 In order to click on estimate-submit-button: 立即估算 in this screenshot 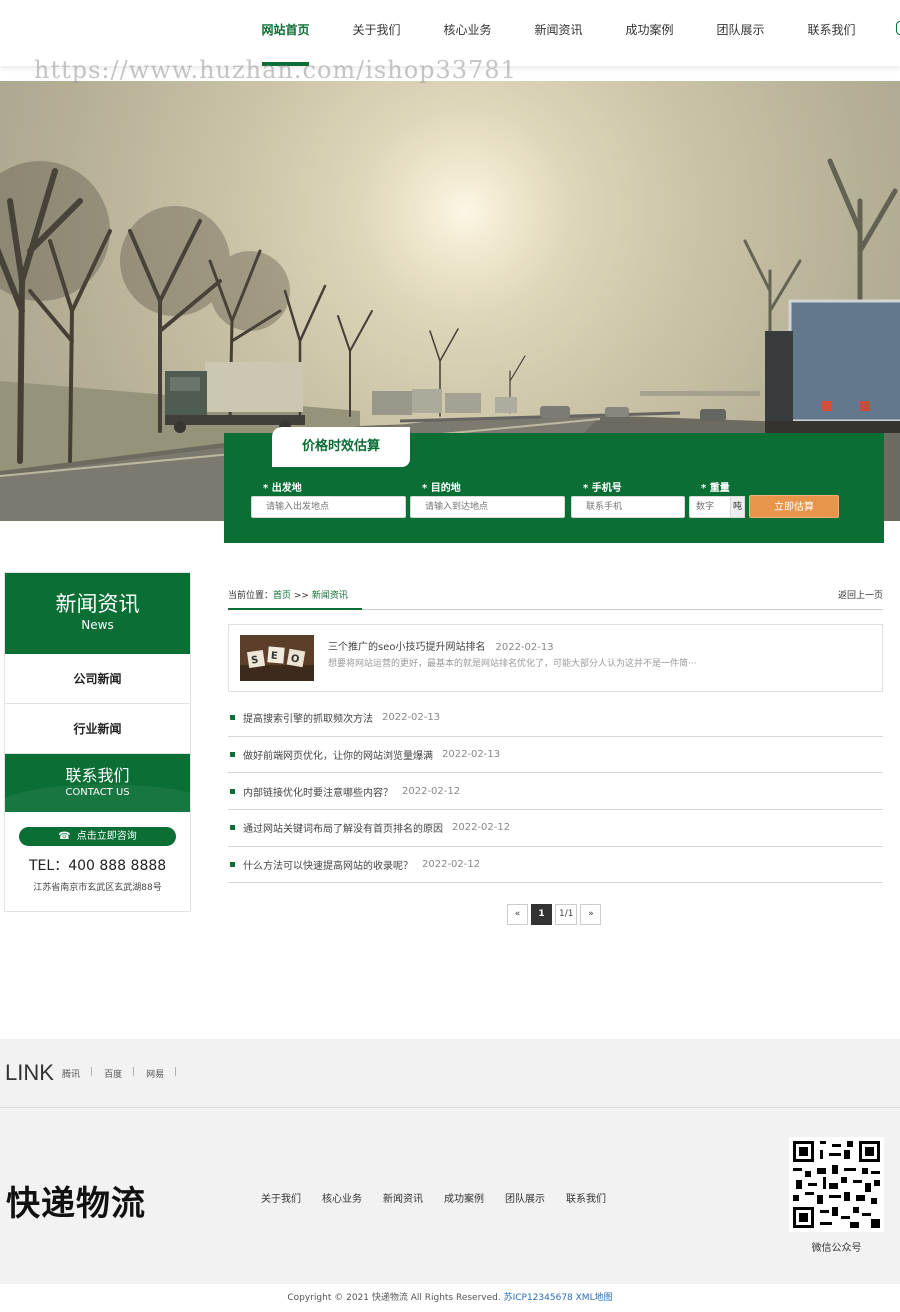, I will do `click(794, 506)`.